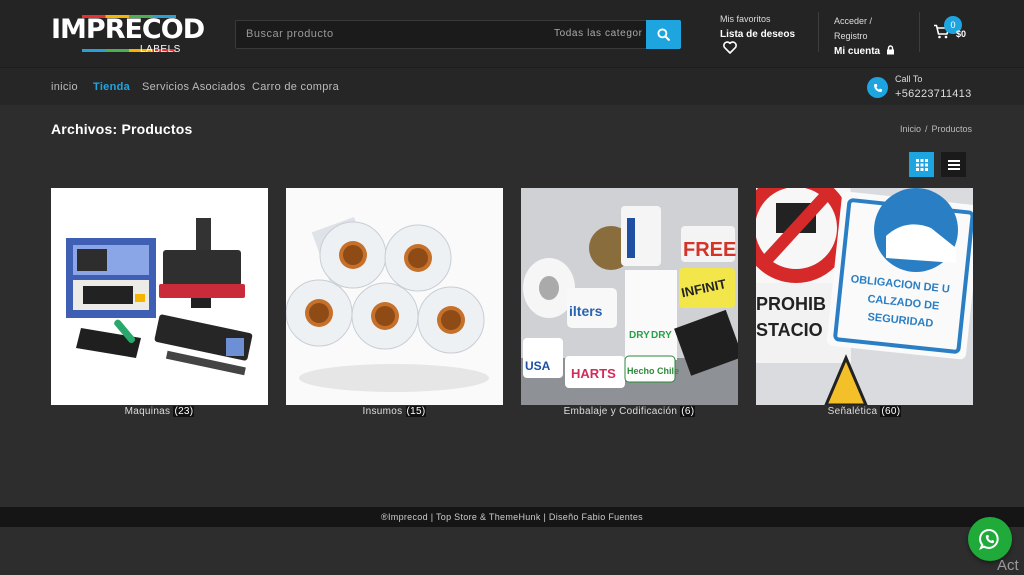 The height and width of the screenshot is (575, 1024). I want to click on tape-text-free: FREE, so click(709, 250).